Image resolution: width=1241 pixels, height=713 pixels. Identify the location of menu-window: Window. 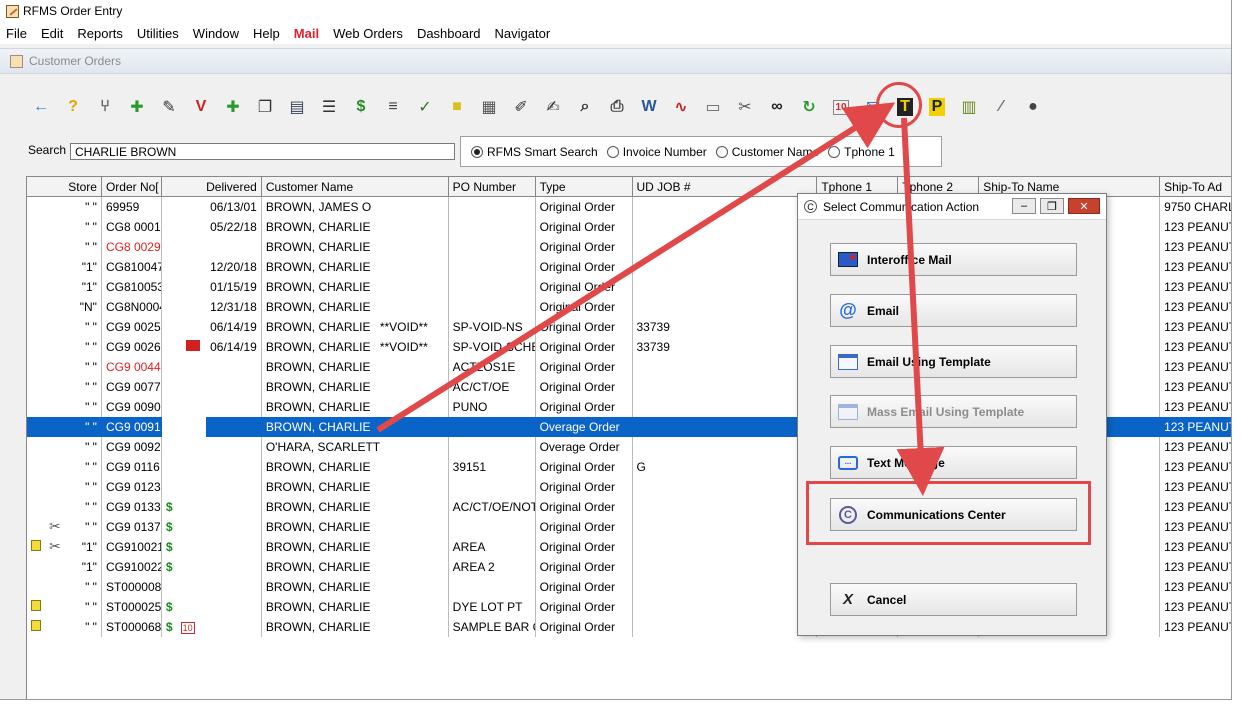
(216, 33).